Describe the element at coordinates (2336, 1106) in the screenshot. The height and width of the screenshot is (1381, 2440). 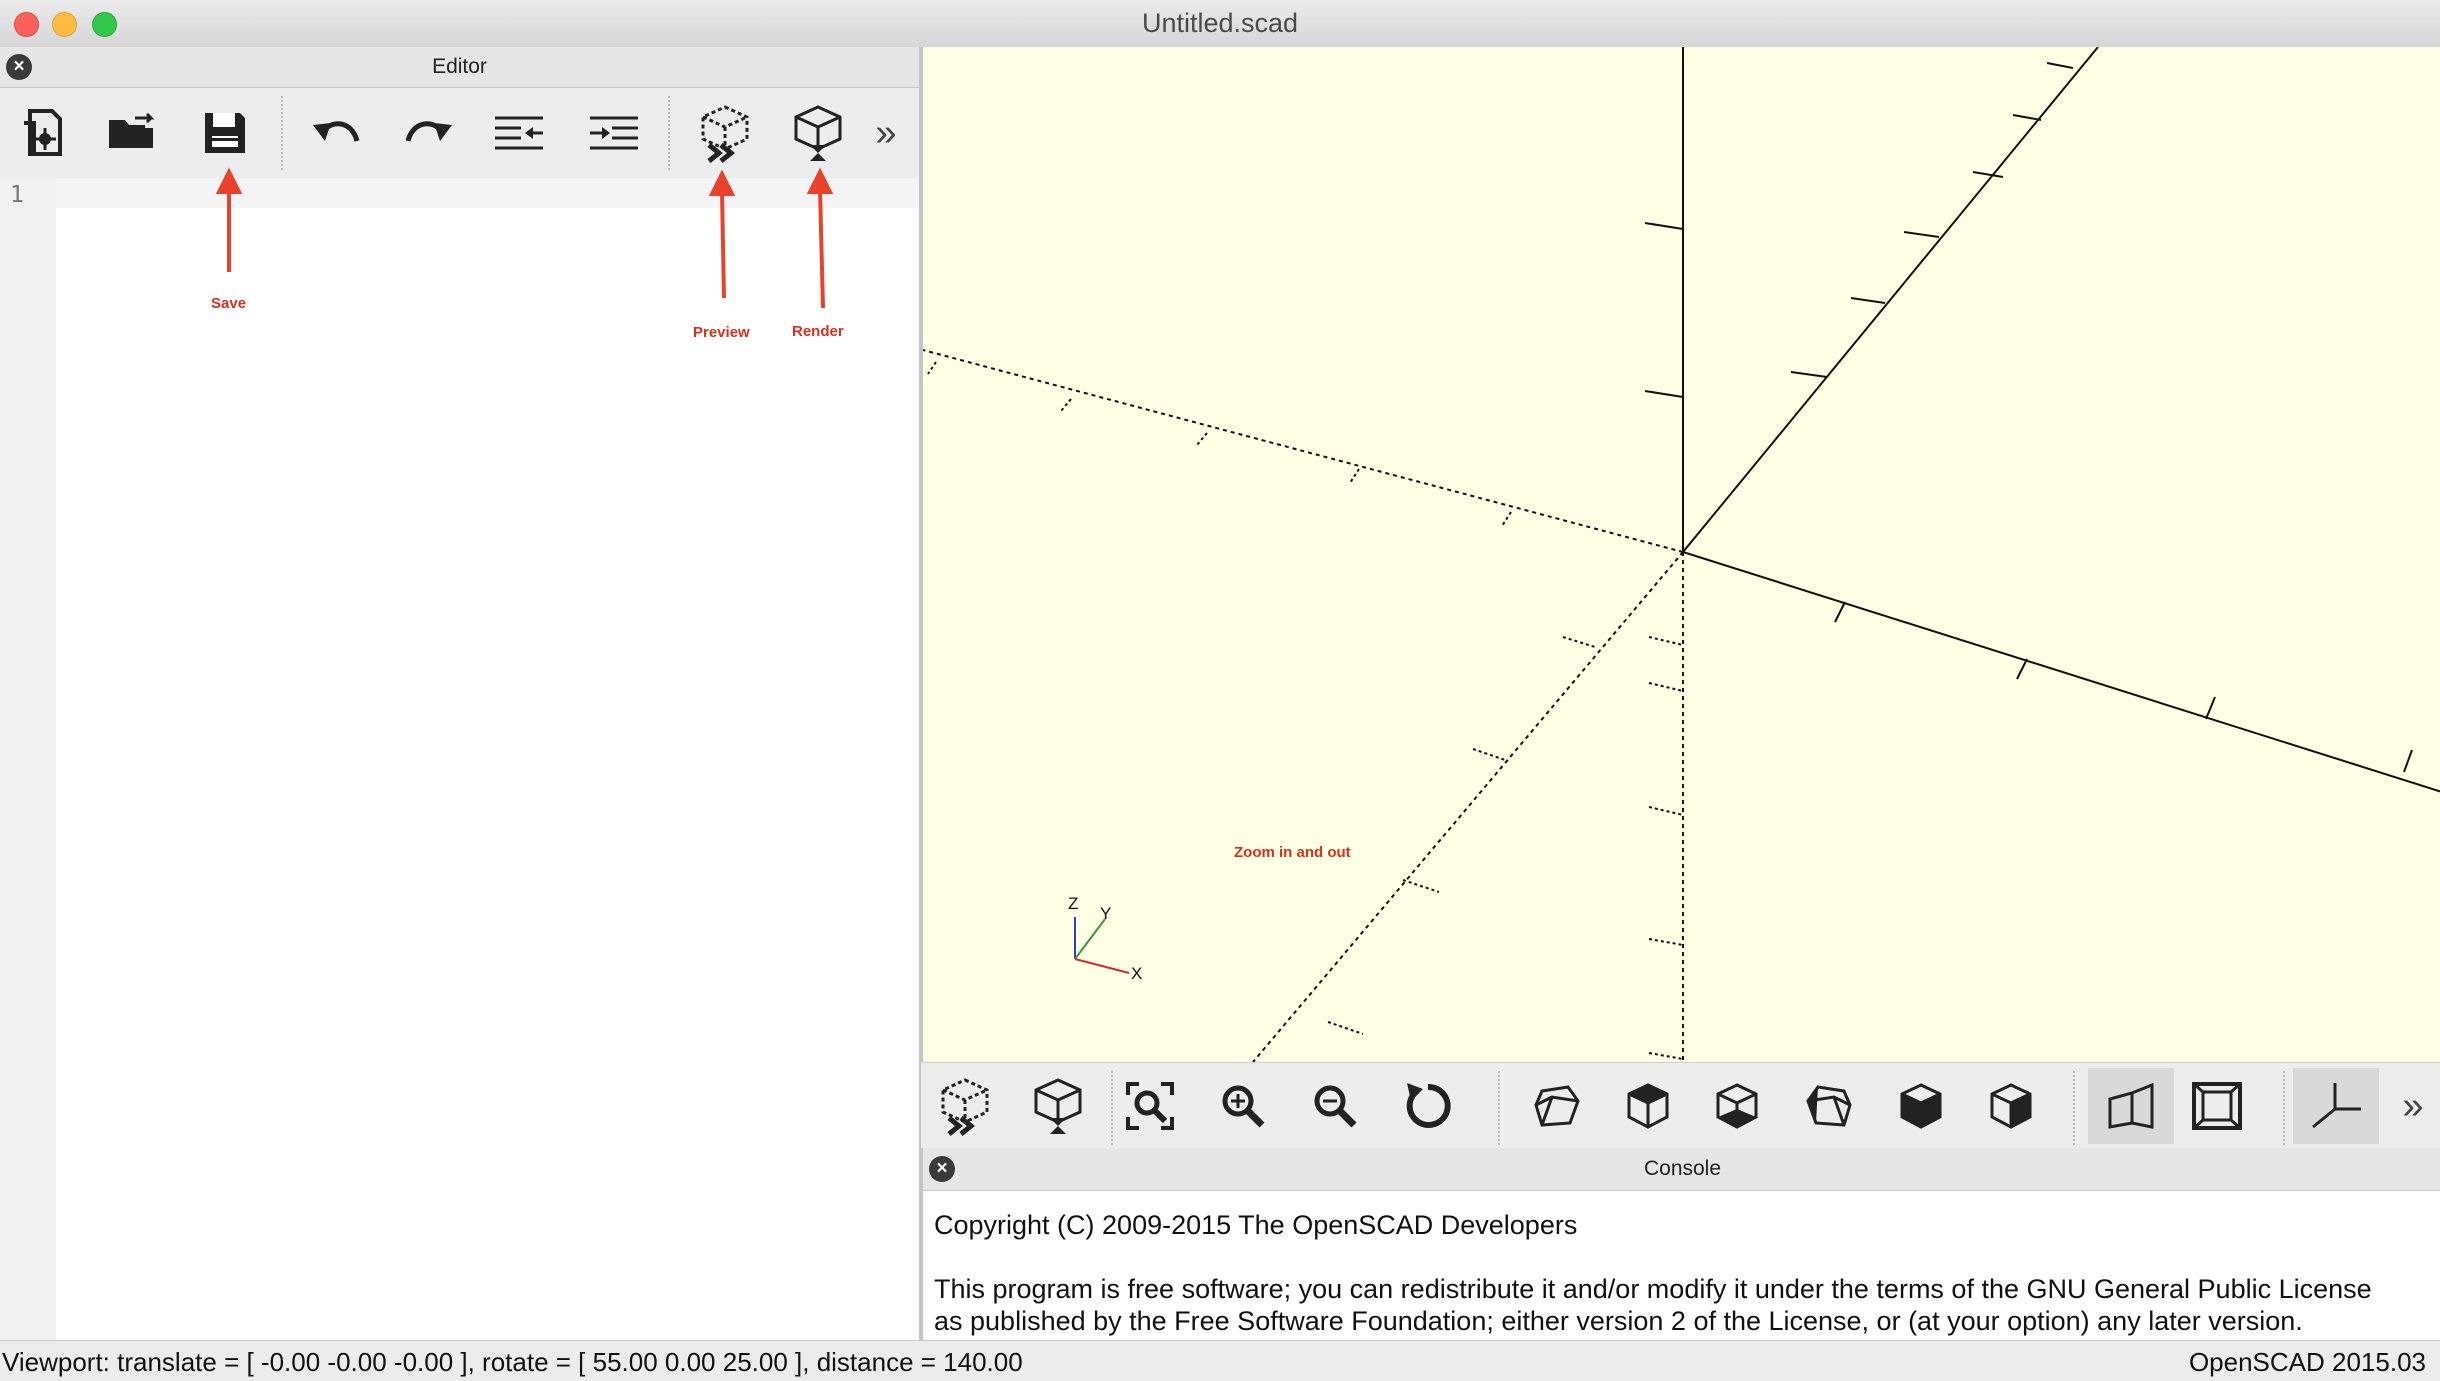
I see `show-axes-icon` at that location.